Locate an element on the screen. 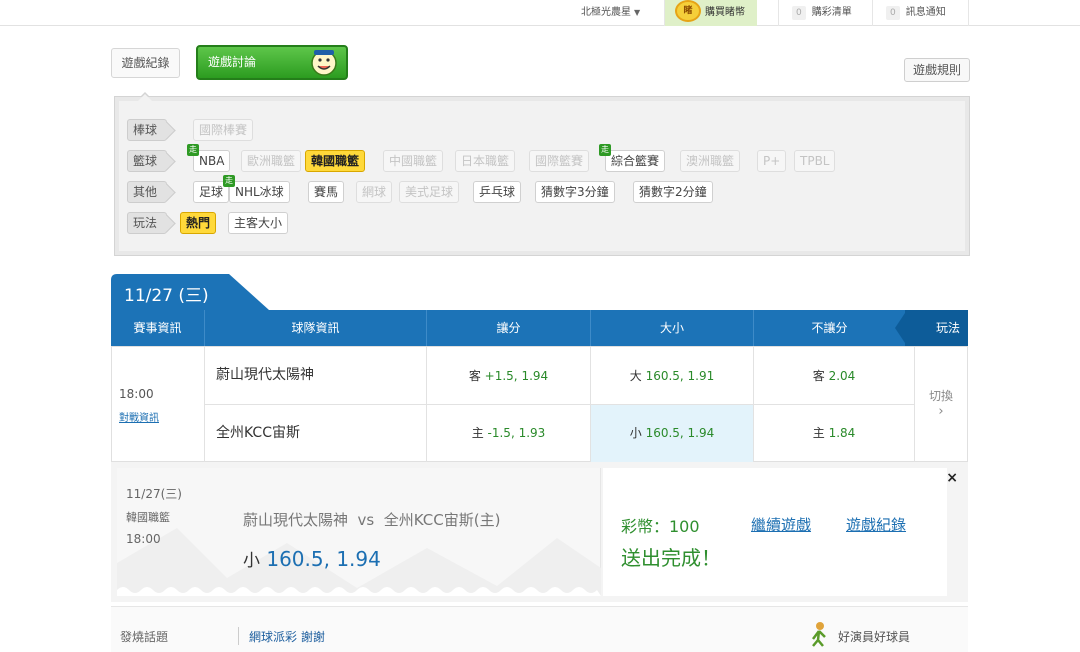 The width and height of the screenshot is (1080, 652). message-link: 0 訊息通知 is located at coordinates (916, 13).